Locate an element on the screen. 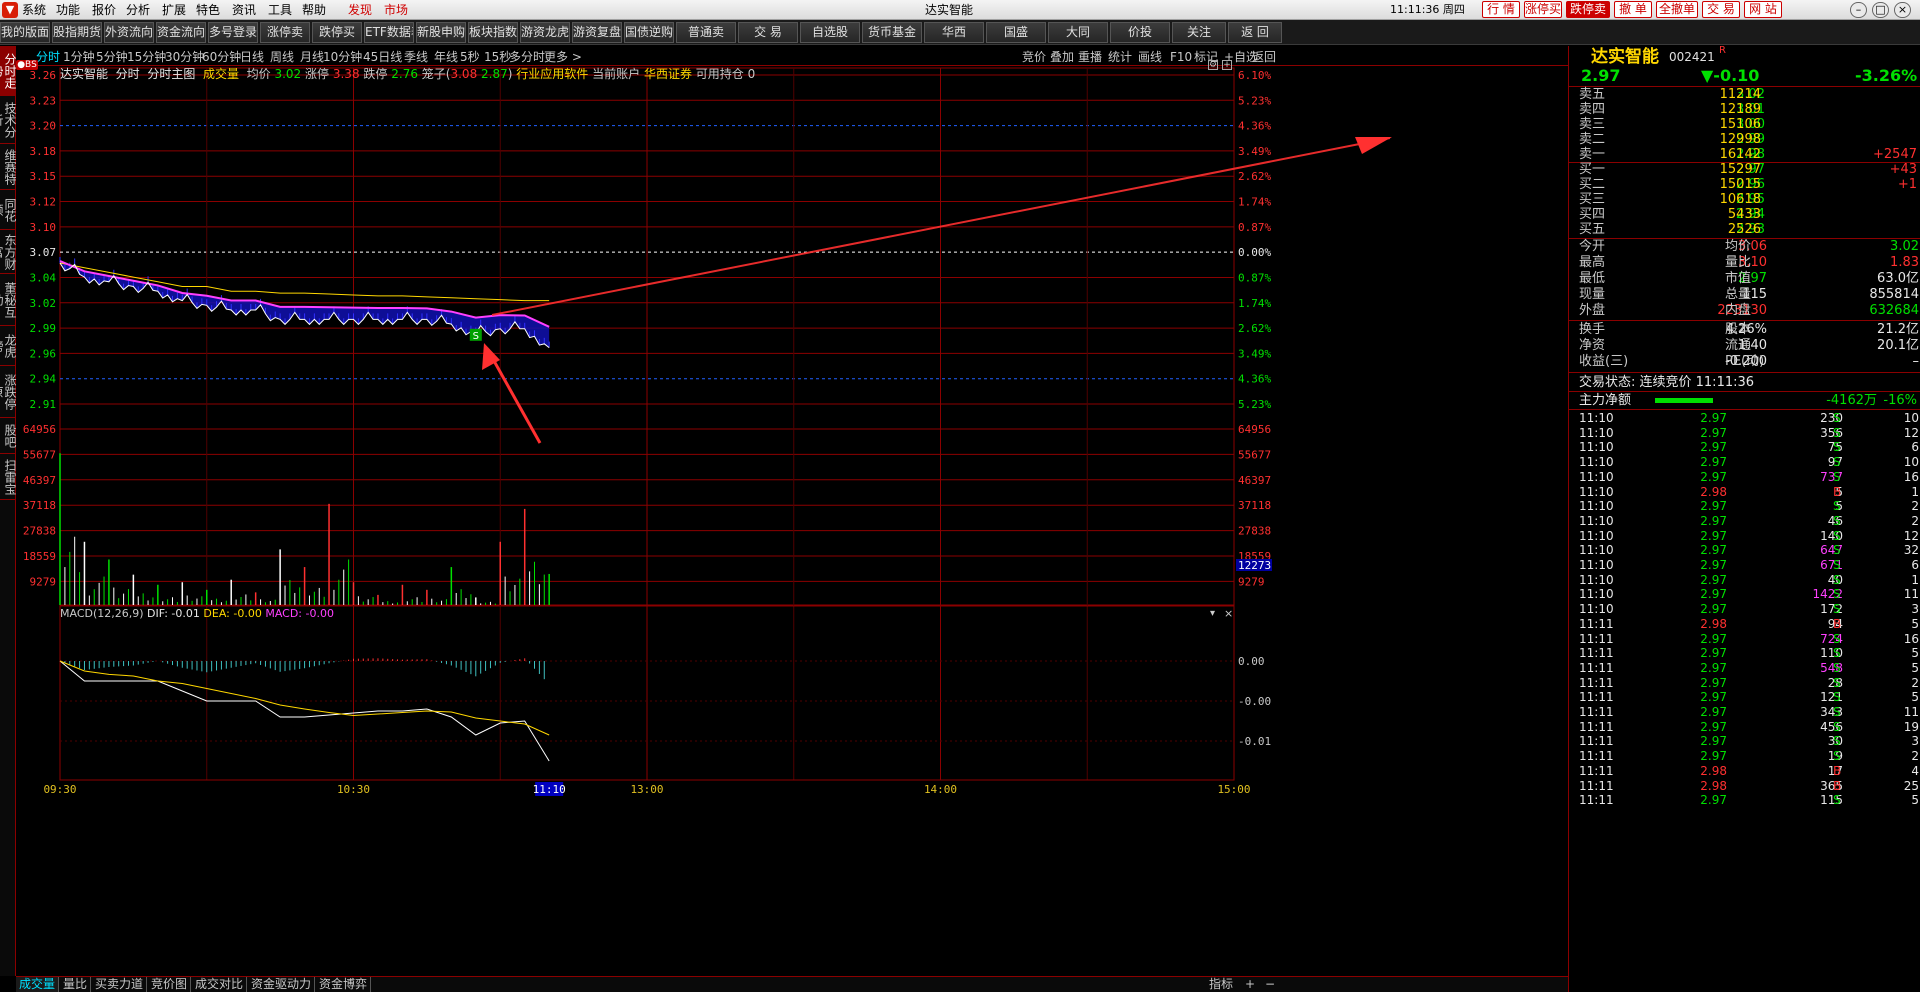  period-tab-5: 60分钟 is located at coordinates (221, 57).